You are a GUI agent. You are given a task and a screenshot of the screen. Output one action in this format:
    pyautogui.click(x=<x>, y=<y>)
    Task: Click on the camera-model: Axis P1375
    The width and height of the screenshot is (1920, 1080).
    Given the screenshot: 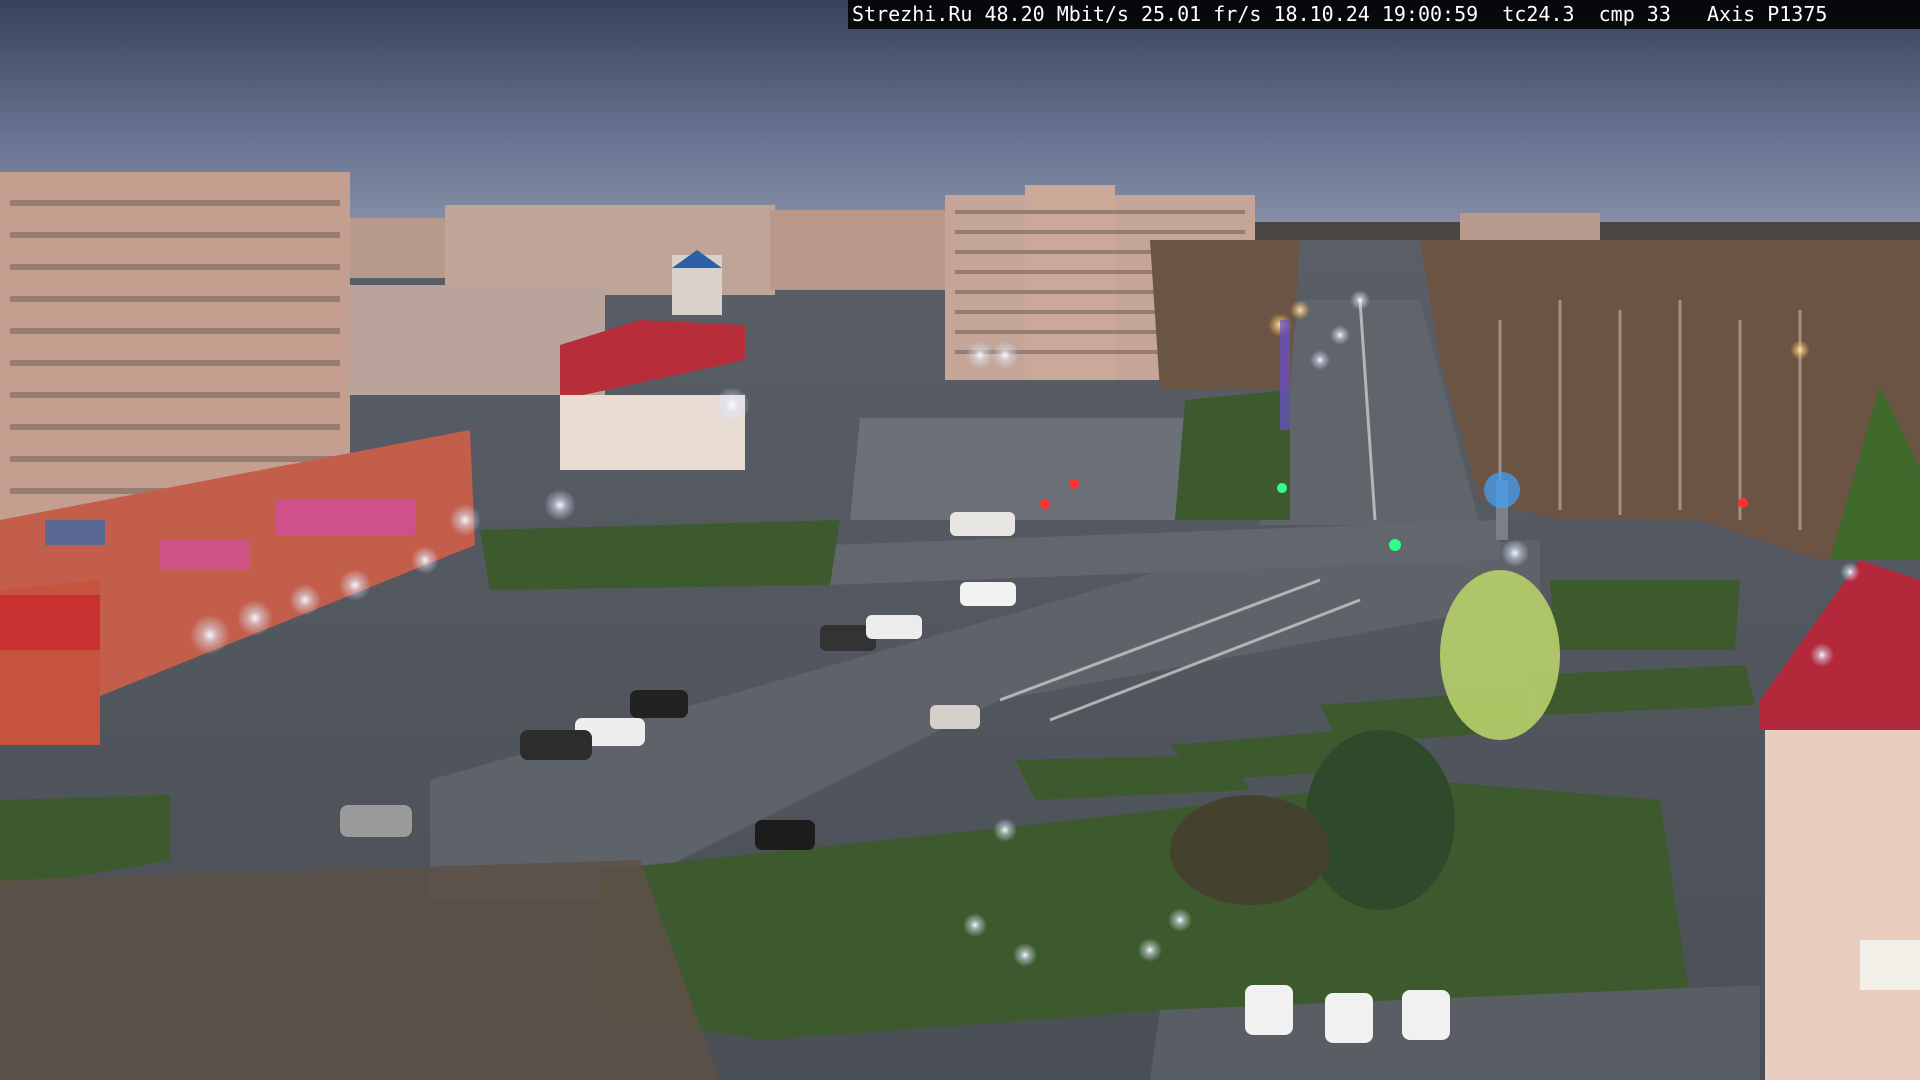 What is the action you would take?
    pyautogui.click(x=1767, y=14)
    